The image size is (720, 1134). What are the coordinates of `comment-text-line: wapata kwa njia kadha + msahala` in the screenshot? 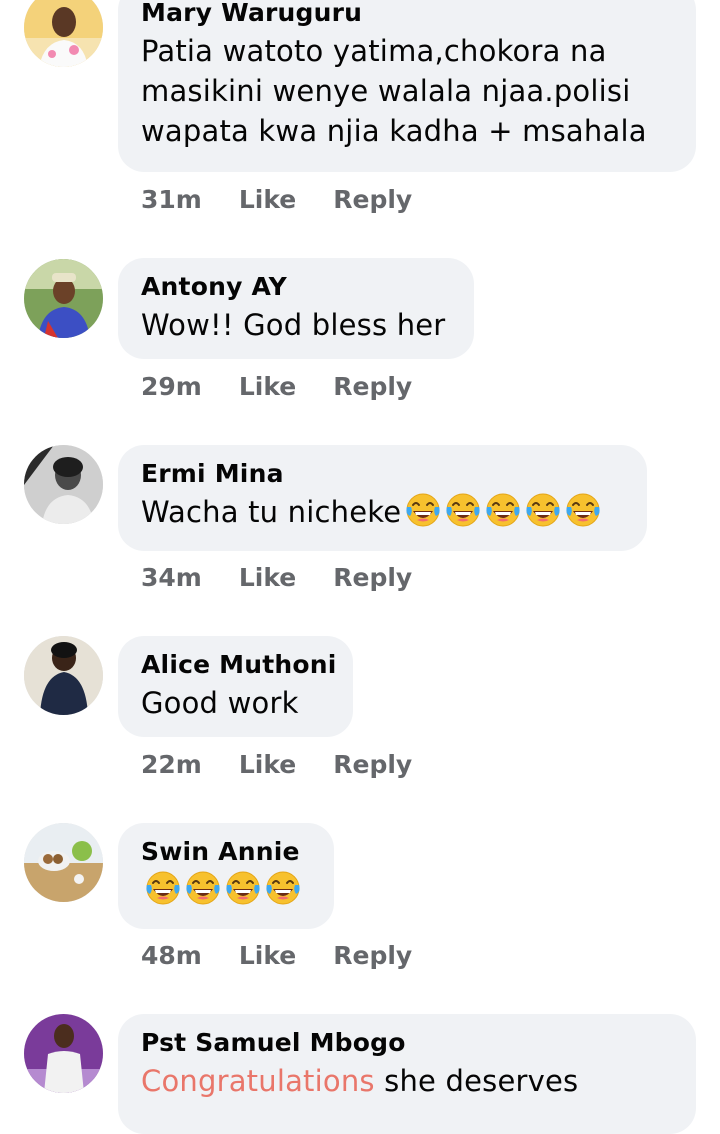 It's located at (394, 131).